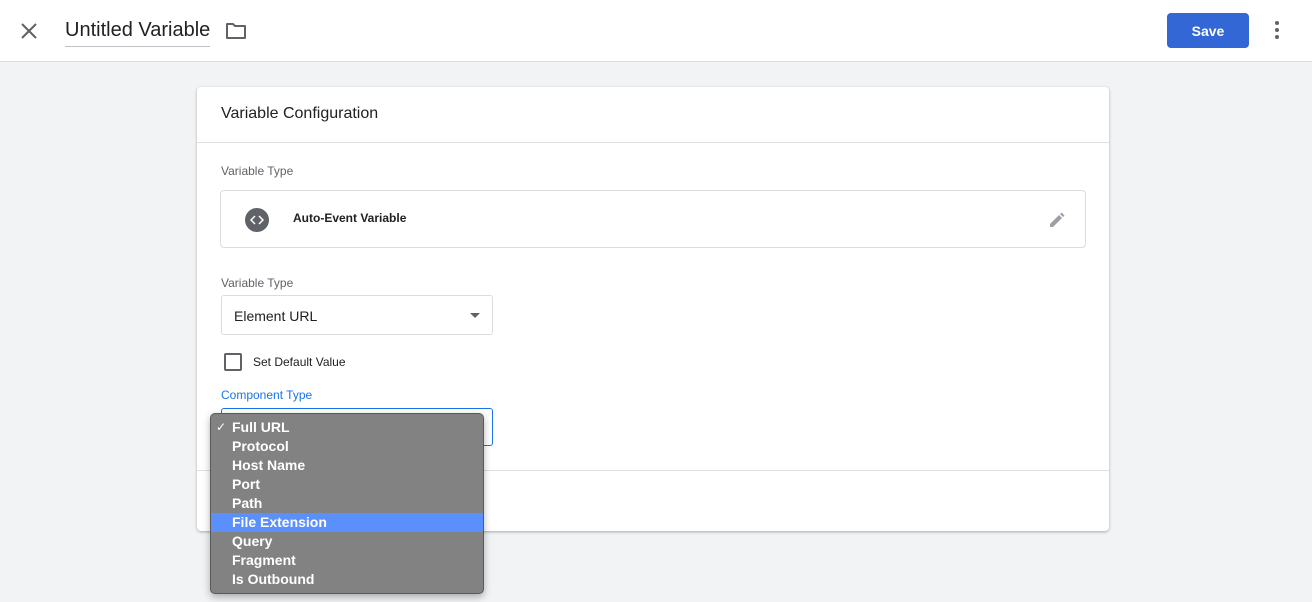 The height and width of the screenshot is (602, 1312). What do you see at coordinates (656, 31) in the screenshot?
I see `top-bar: Untitled Variable Save` at bounding box center [656, 31].